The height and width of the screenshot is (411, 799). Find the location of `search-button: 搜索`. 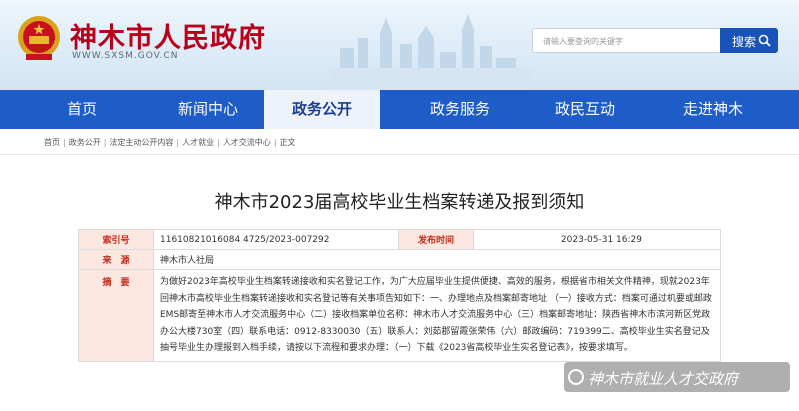

search-button: 搜索 is located at coordinates (749, 40).